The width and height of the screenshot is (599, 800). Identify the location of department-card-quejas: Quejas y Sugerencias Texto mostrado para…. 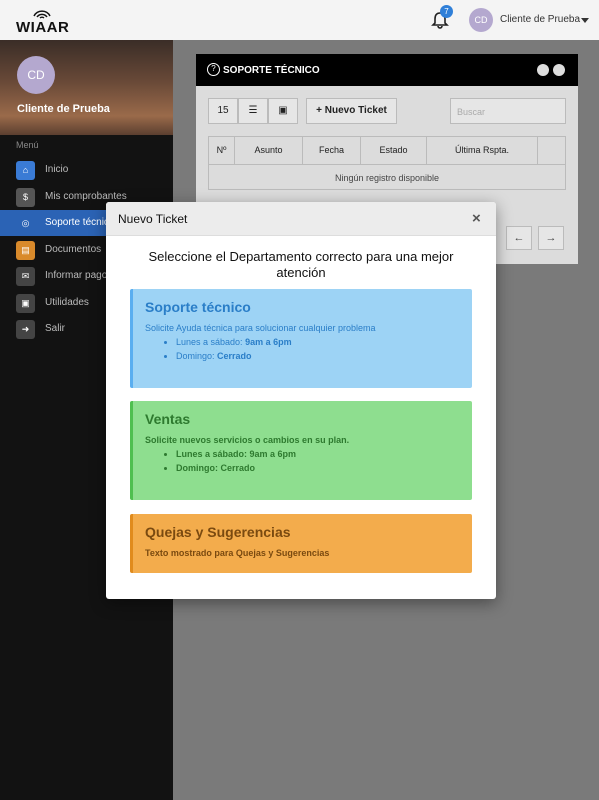
(301, 543).